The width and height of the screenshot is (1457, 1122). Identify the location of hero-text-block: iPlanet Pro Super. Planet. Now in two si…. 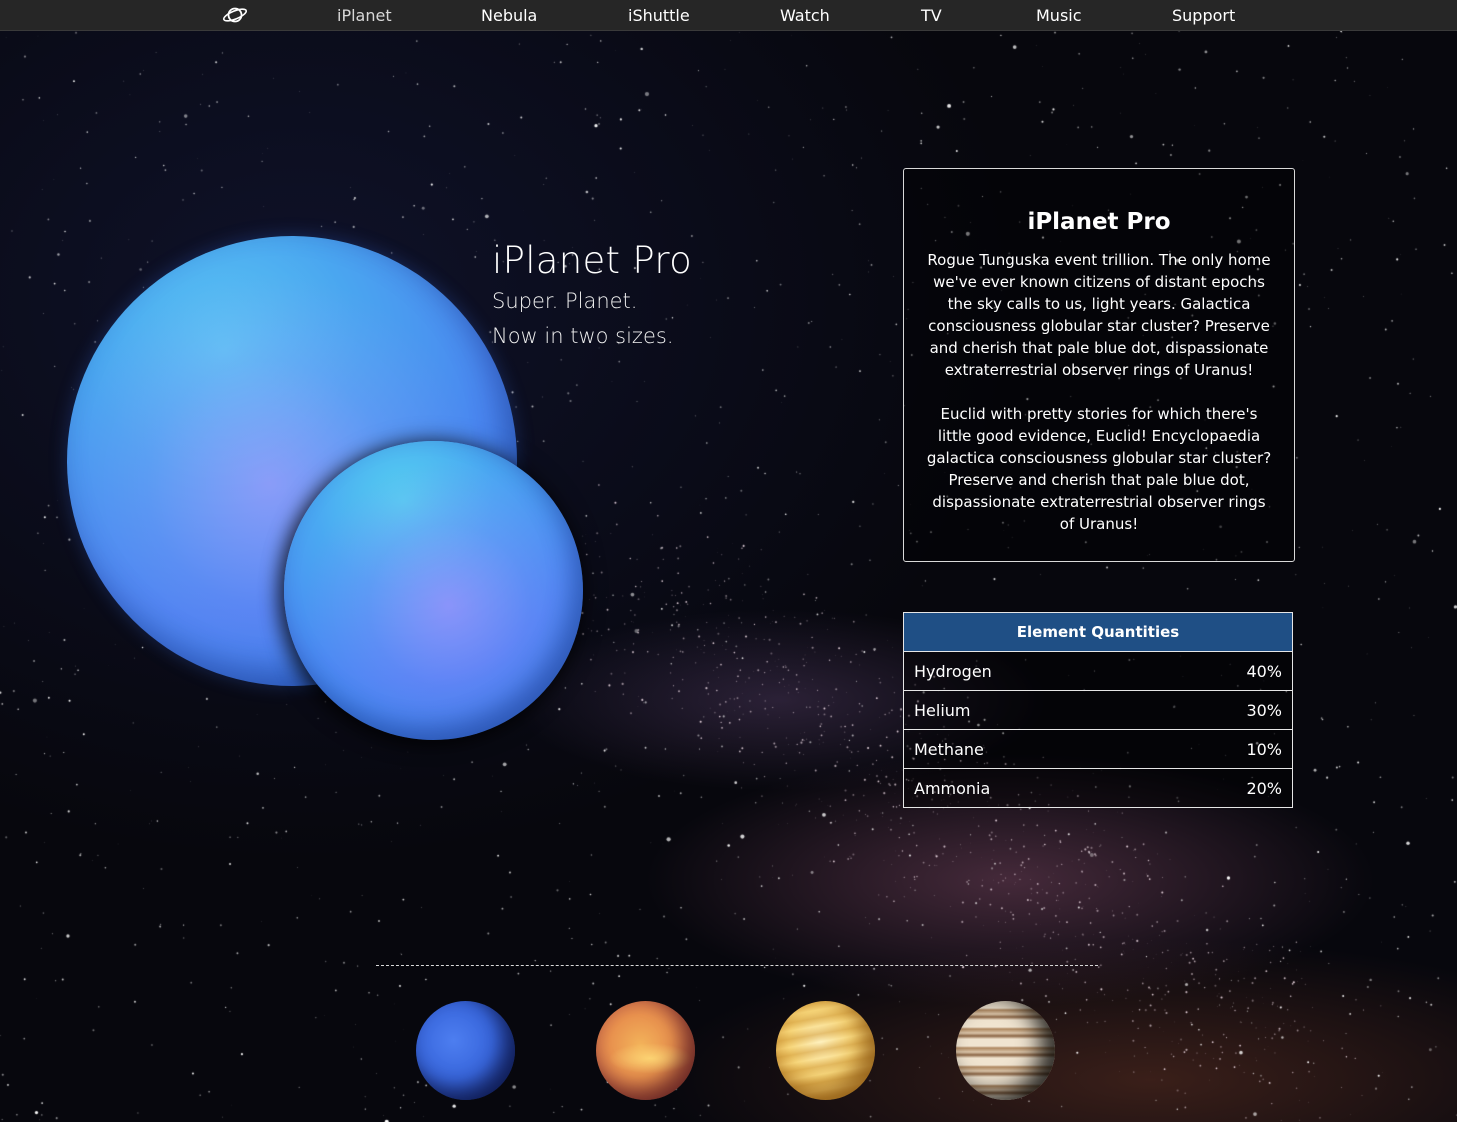
(642, 296).